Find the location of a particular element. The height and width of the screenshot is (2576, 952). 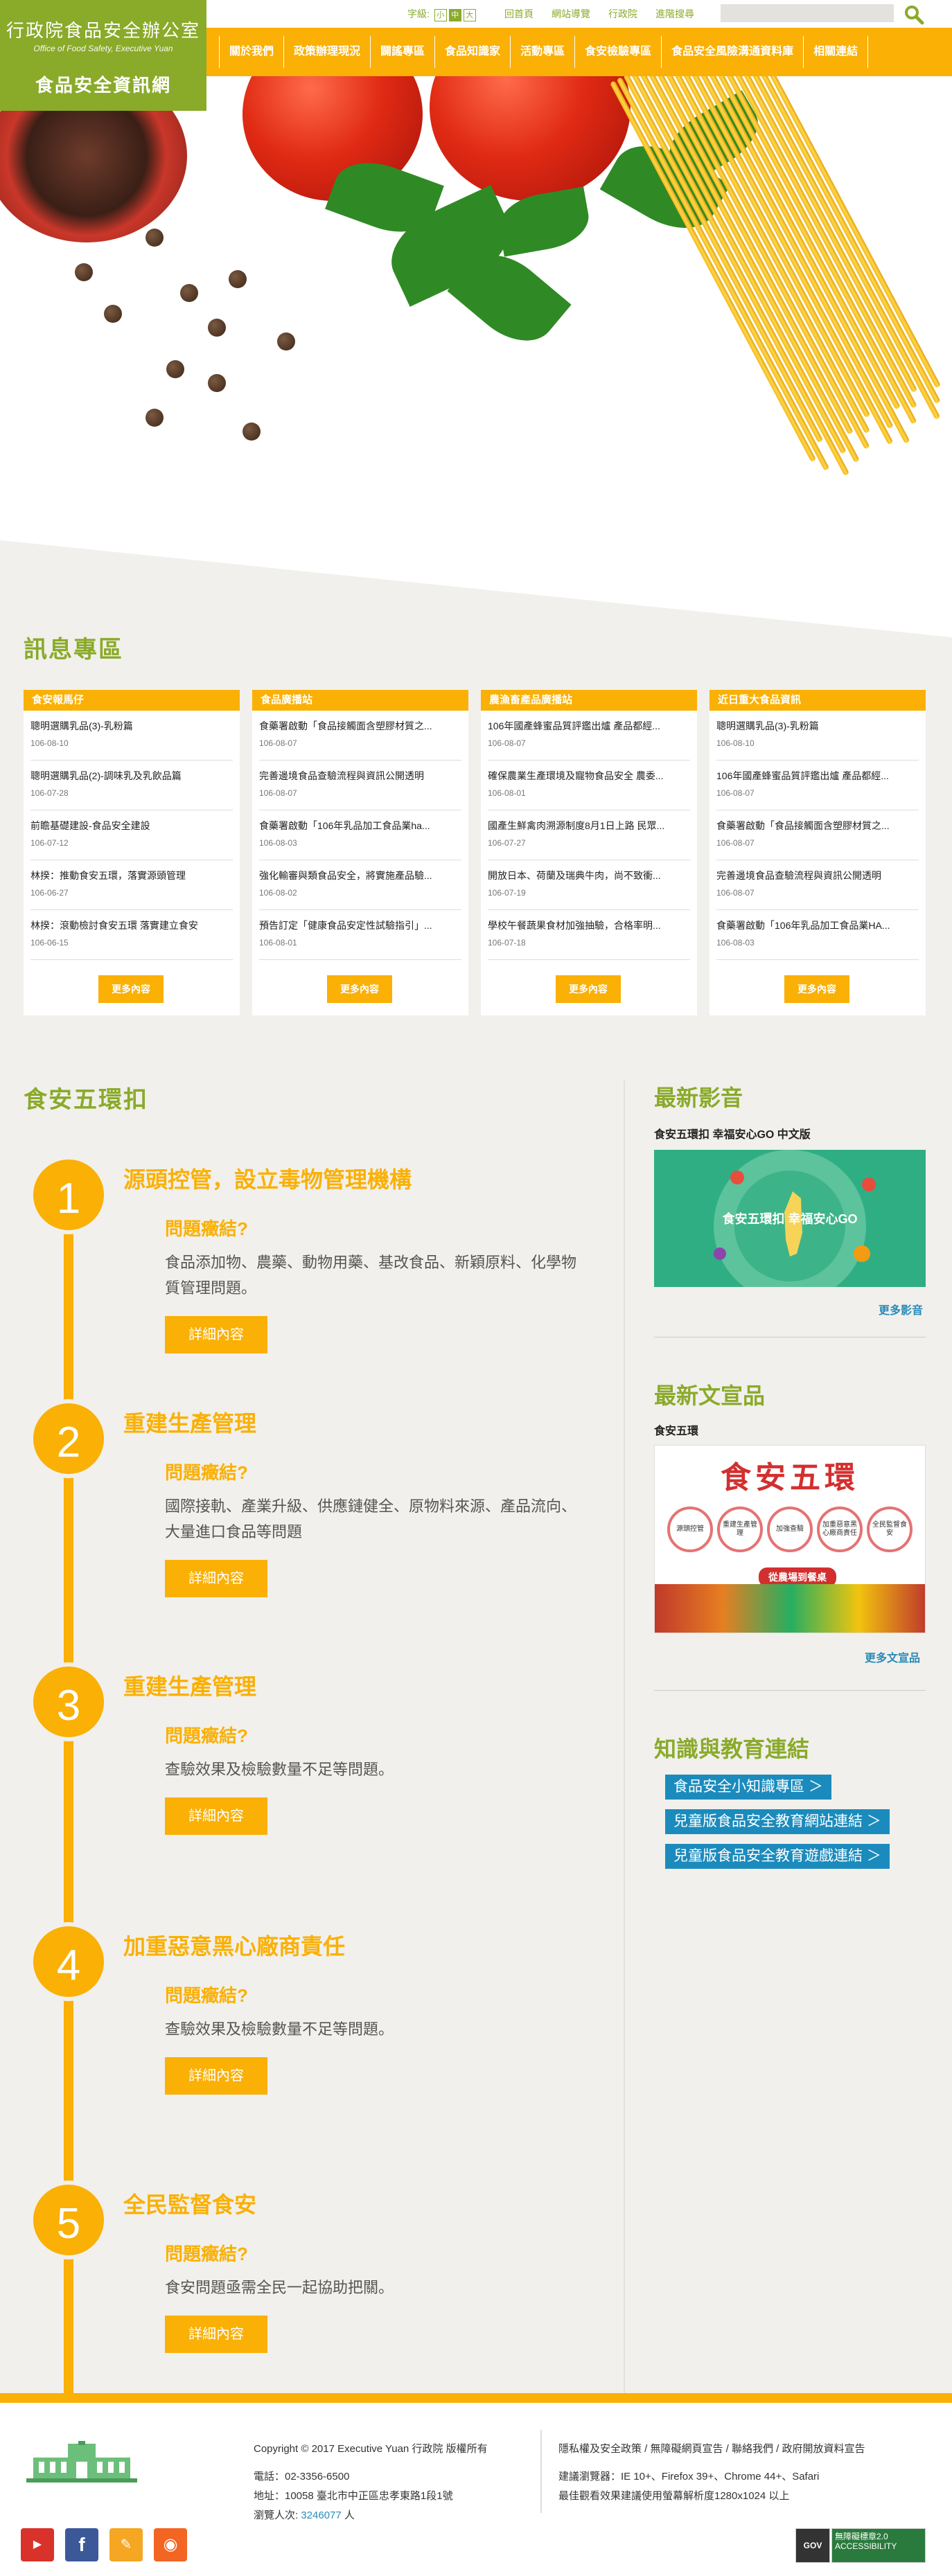

font-size-control: 字級: 小中大 is located at coordinates (441, 14).